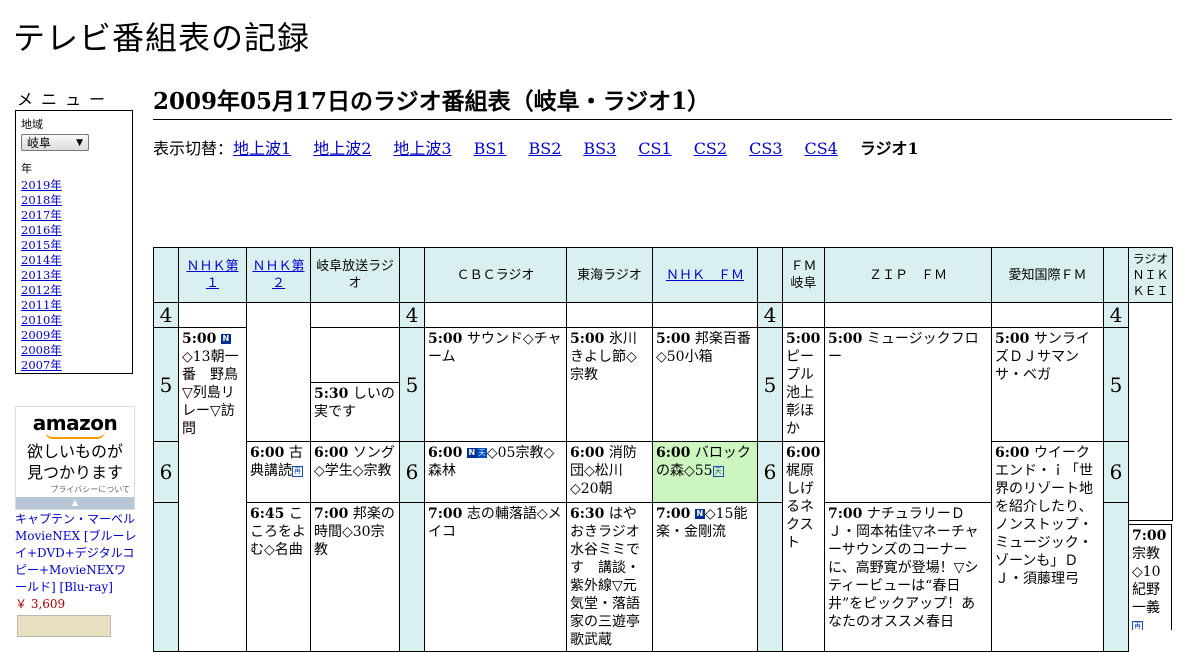  I want to click on year-link-2011: 2011年, so click(41, 305).